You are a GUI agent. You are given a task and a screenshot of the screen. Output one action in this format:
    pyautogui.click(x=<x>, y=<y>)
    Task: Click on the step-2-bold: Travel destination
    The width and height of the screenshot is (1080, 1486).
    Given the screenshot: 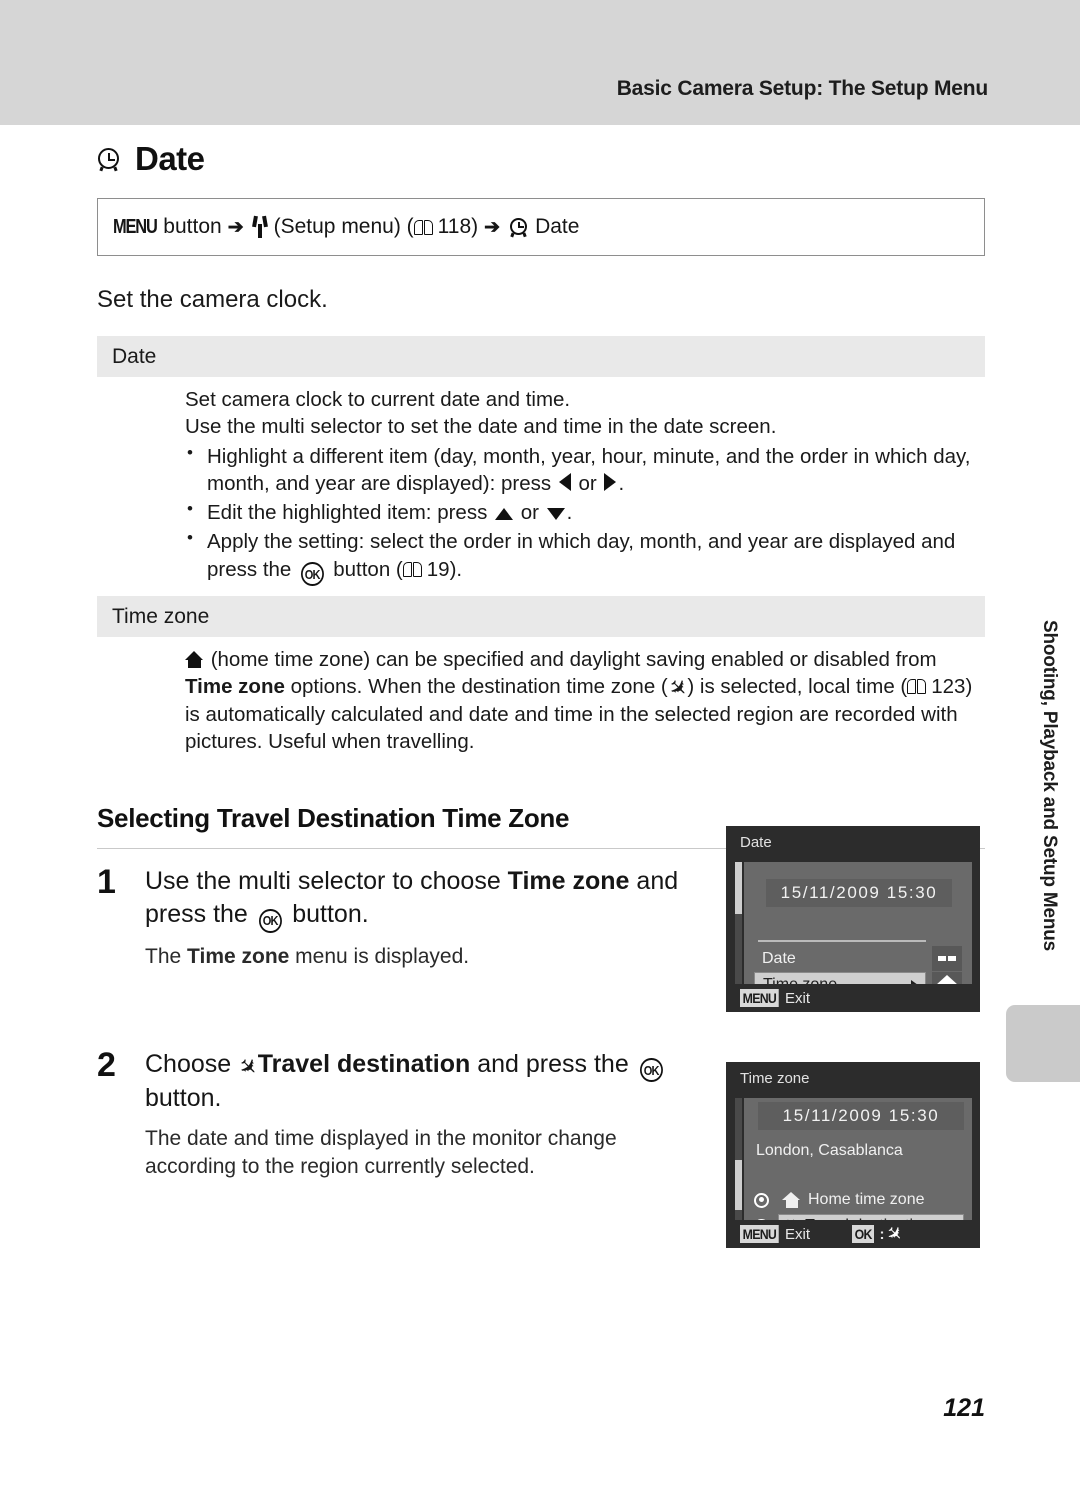 What is the action you would take?
    pyautogui.click(x=364, y=1063)
    